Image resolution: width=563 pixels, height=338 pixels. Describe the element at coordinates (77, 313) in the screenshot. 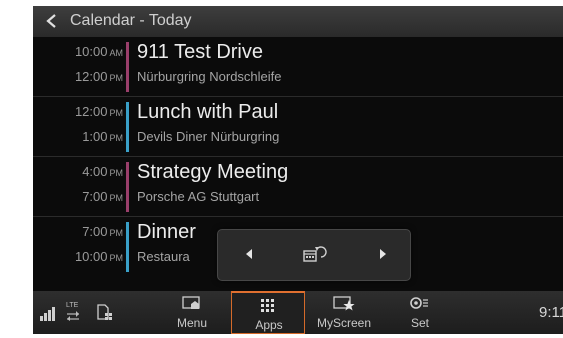

I see `lte-data-icon: LTE` at that location.